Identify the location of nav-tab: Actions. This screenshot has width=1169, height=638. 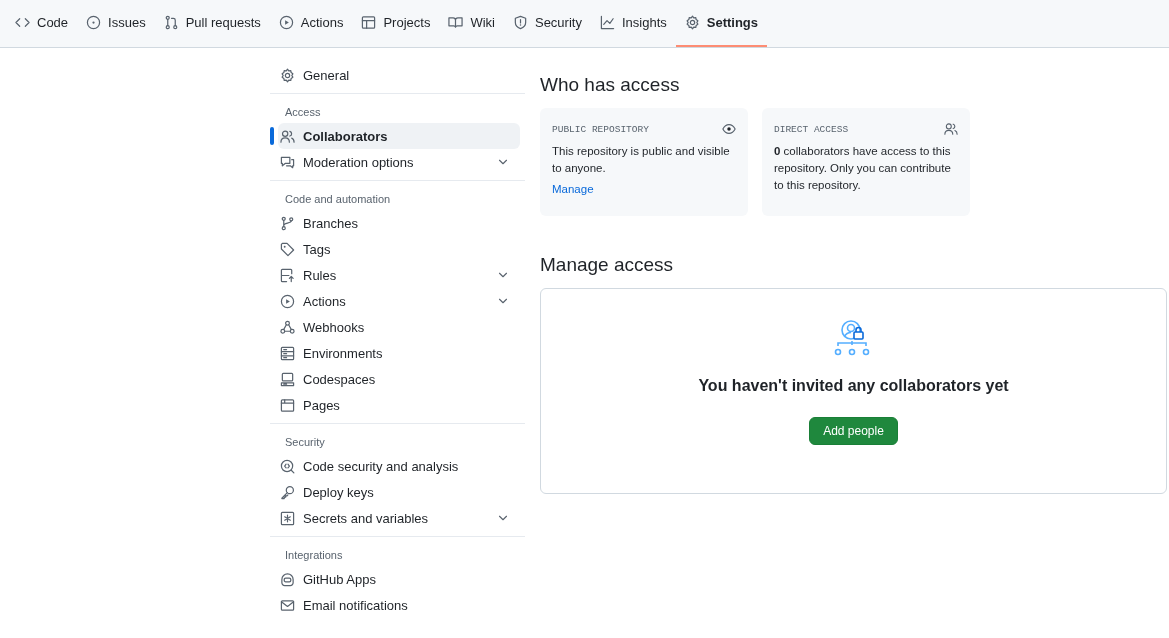
(311, 23).